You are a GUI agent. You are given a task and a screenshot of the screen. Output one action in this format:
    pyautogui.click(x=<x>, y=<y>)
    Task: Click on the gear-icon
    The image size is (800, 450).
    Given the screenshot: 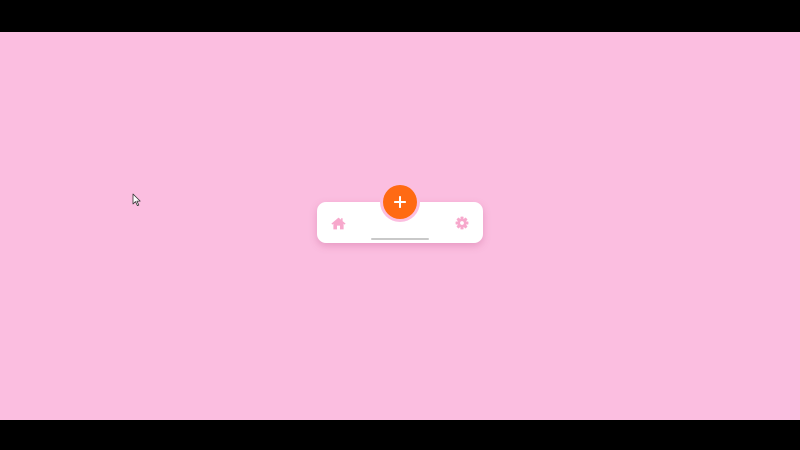 What is the action you would take?
    pyautogui.click(x=462, y=223)
    